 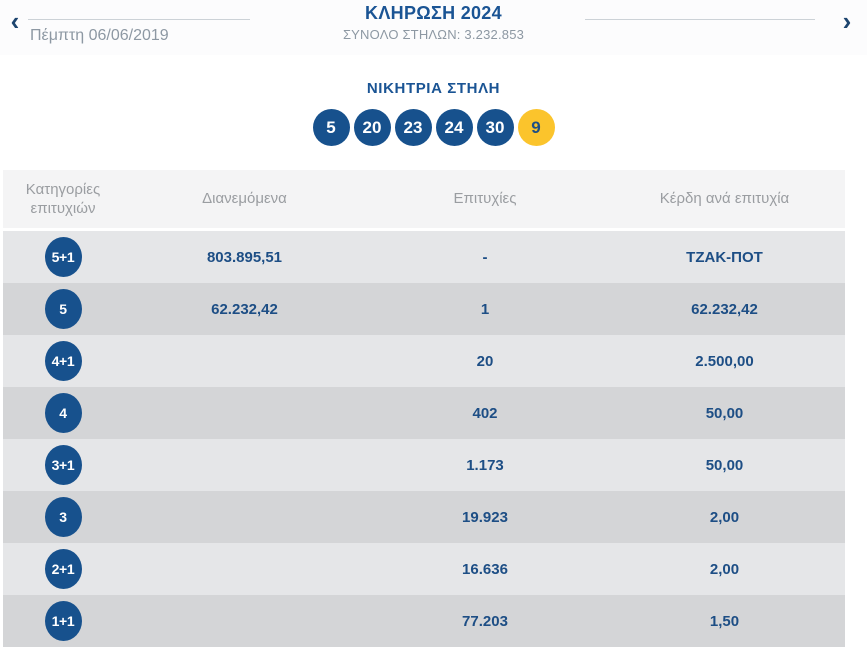 What do you see at coordinates (724, 199) in the screenshot?
I see `column-header-prize: Κέρδη ανά επιτυχία` at bounding box center [724, 199].